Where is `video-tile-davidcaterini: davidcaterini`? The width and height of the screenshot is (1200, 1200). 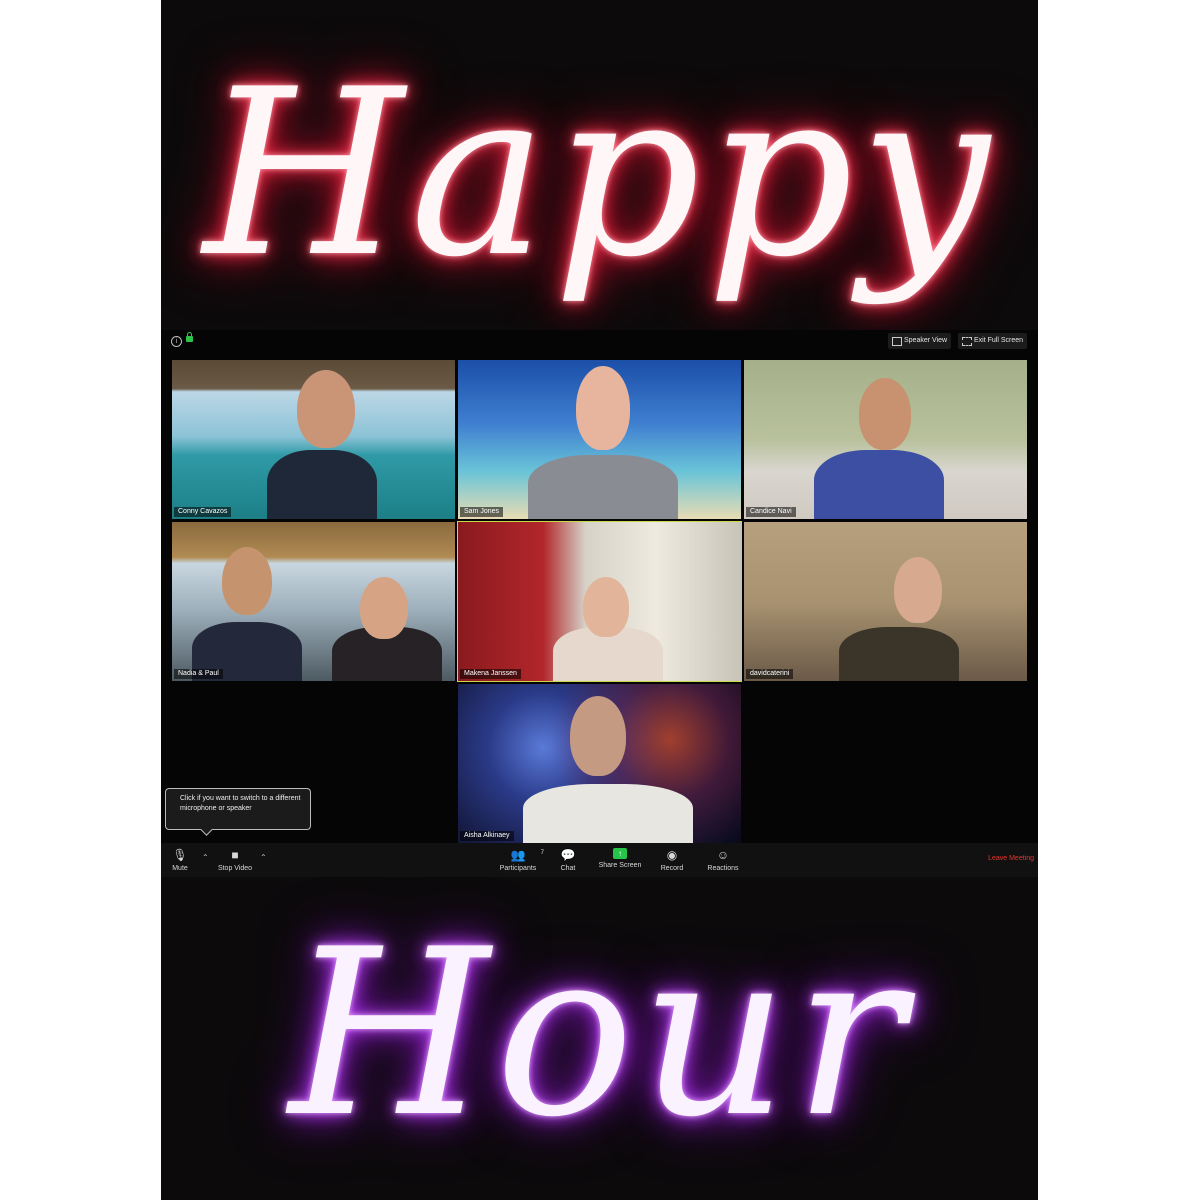
video-tile-davidcaterini: davidcaterini is located at coordinates (885, 601).